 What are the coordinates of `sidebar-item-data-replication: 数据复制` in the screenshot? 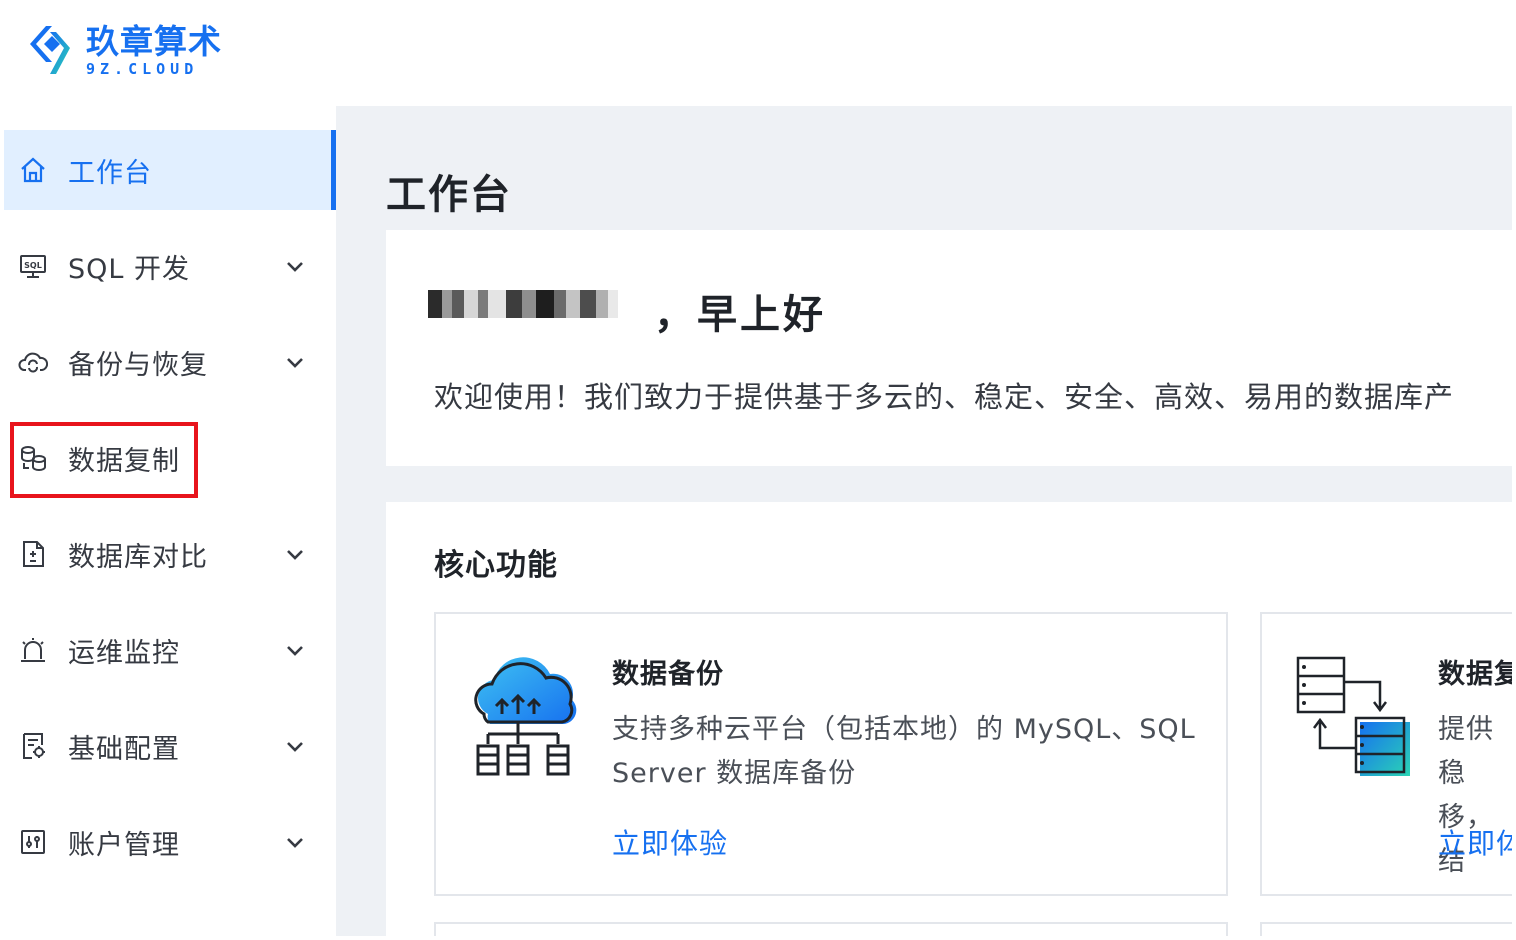 It's located at (170, 458).